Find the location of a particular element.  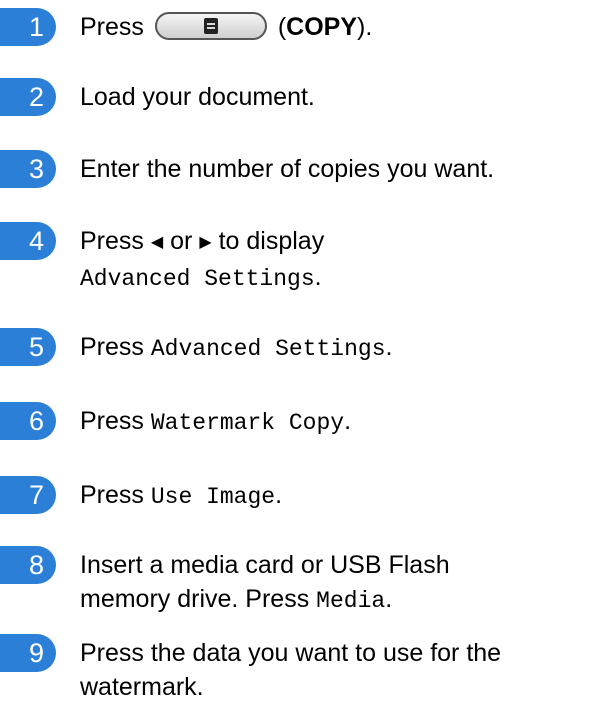

step-number: 3 is located at coordinates (28, 169).